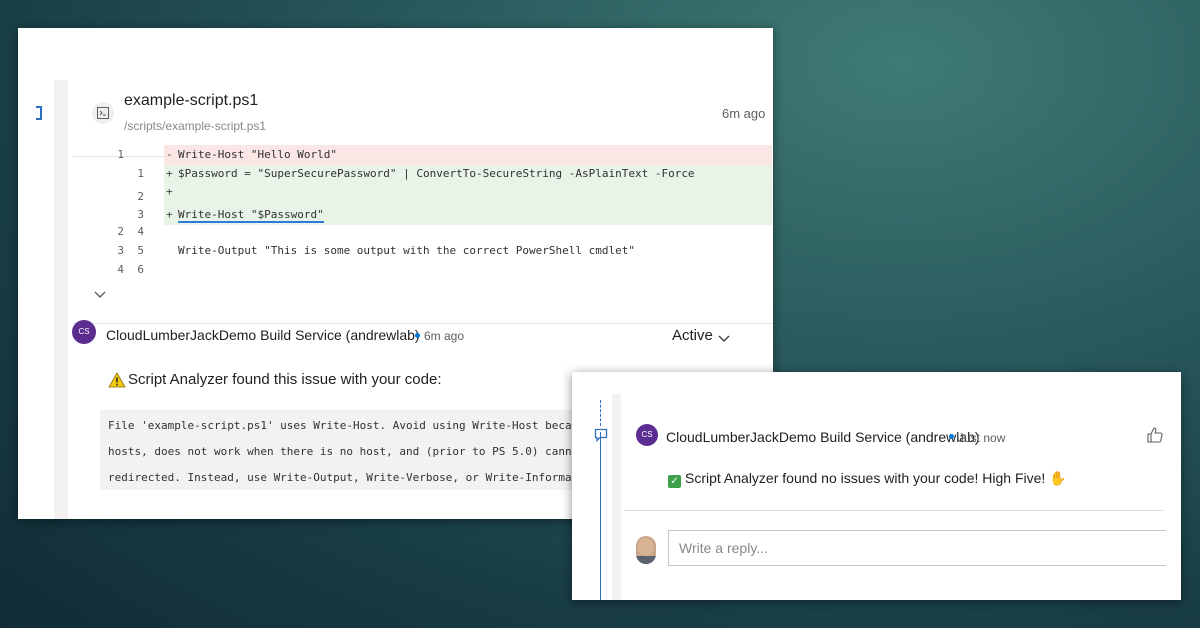  I want to click on comment-icon, so click(601, 437).